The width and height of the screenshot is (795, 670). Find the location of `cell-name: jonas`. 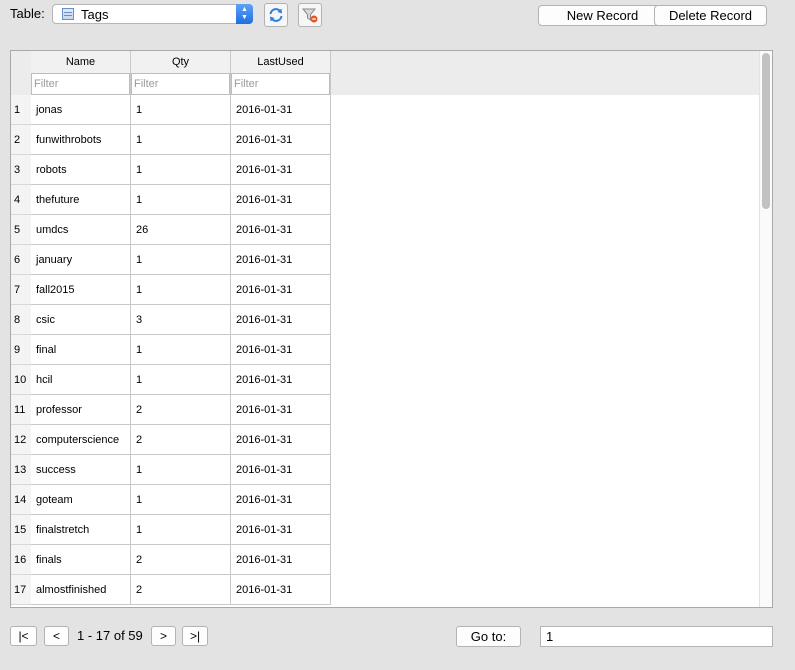

cell-name: jonas is located at coordinates (81, 110).